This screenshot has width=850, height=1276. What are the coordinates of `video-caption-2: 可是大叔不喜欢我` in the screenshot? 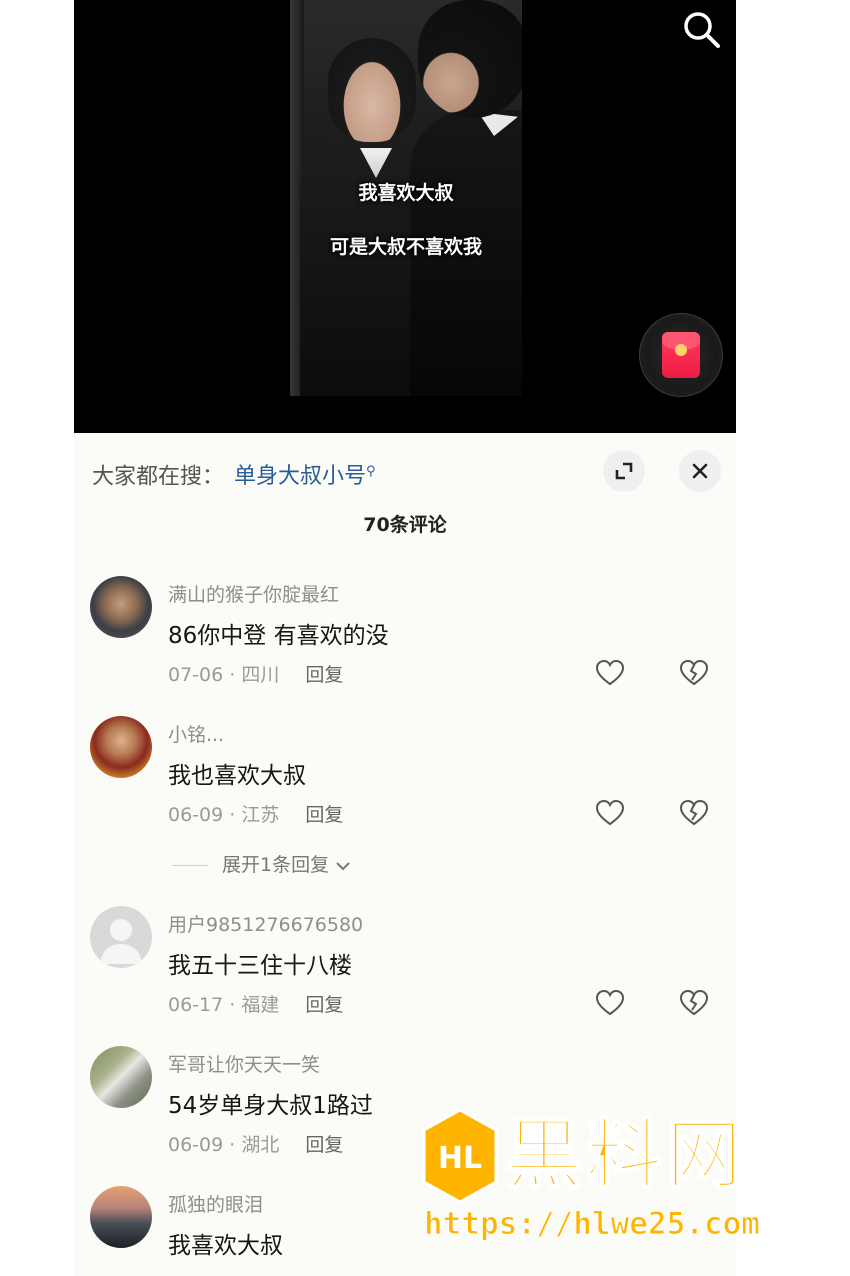 It's located at (405, 247).